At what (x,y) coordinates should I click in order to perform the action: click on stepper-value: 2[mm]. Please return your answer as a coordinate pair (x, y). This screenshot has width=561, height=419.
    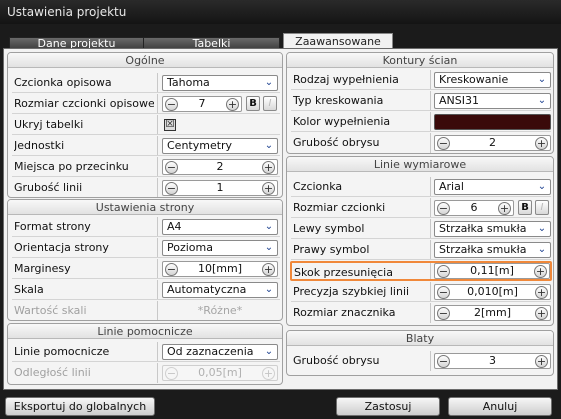
    Looking at the image, I should click on (492, 312).